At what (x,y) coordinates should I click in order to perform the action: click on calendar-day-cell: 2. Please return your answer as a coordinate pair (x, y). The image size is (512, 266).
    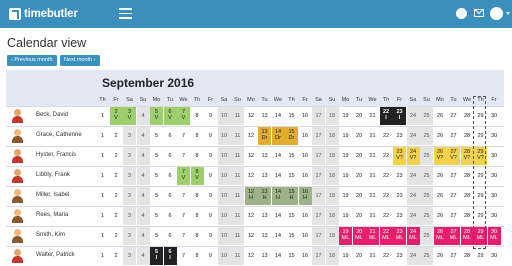
    Looking at the image, I should click on (116, 216).